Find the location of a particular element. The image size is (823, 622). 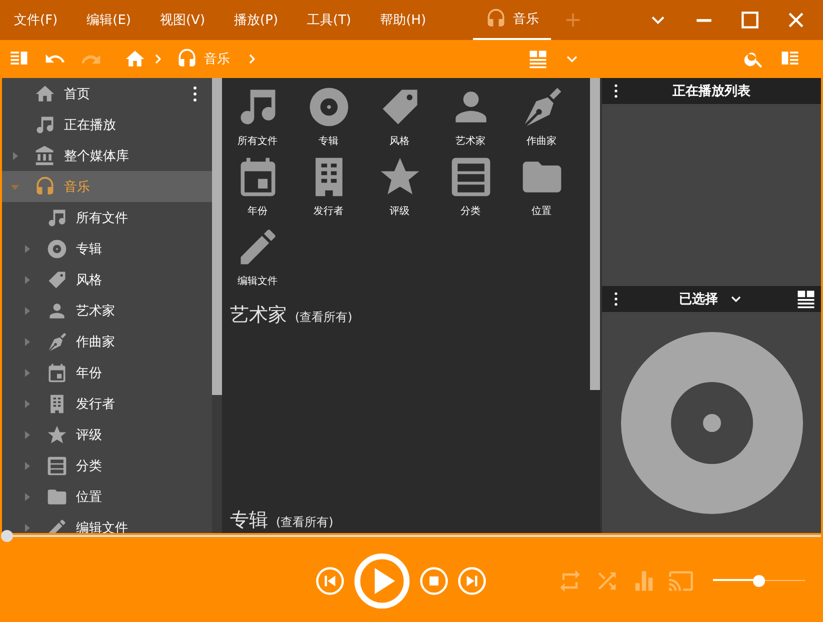

menu-item: 文件(F) is located at coordinates (36, 20).